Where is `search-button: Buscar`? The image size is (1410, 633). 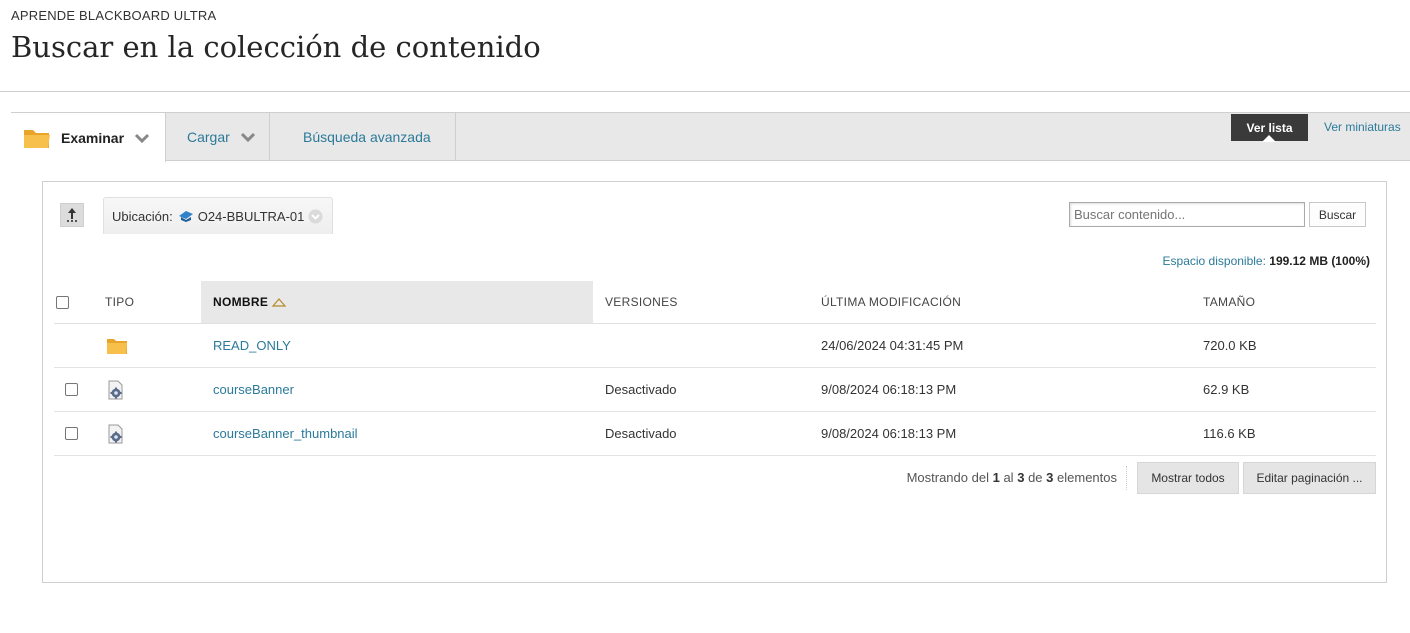 search-button: Buscar is located at coordinates (1337, 214).